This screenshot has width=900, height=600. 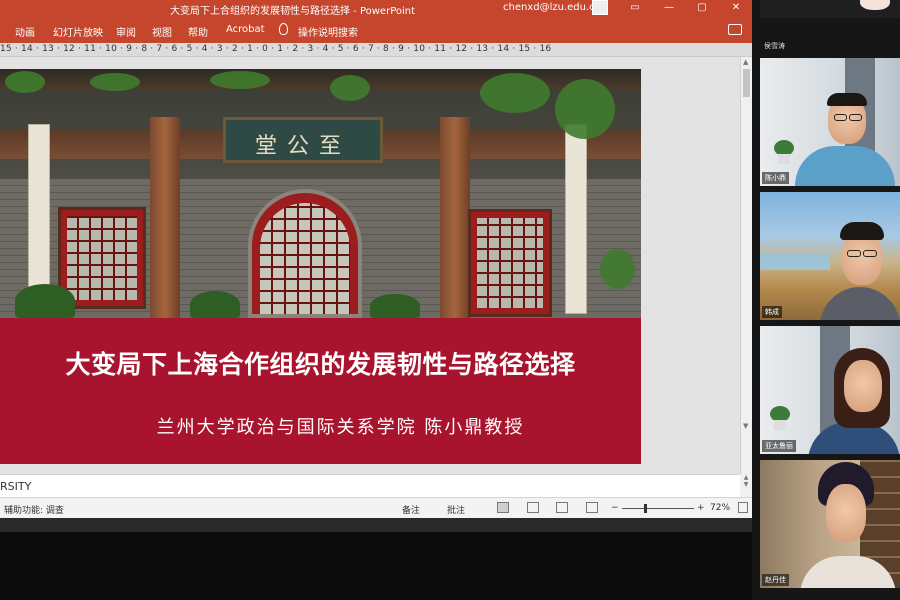 What do you see at coordinates (720, 508) in the screenshot?
I see `zoom-level: 72%` at bounding box center [720, 508].